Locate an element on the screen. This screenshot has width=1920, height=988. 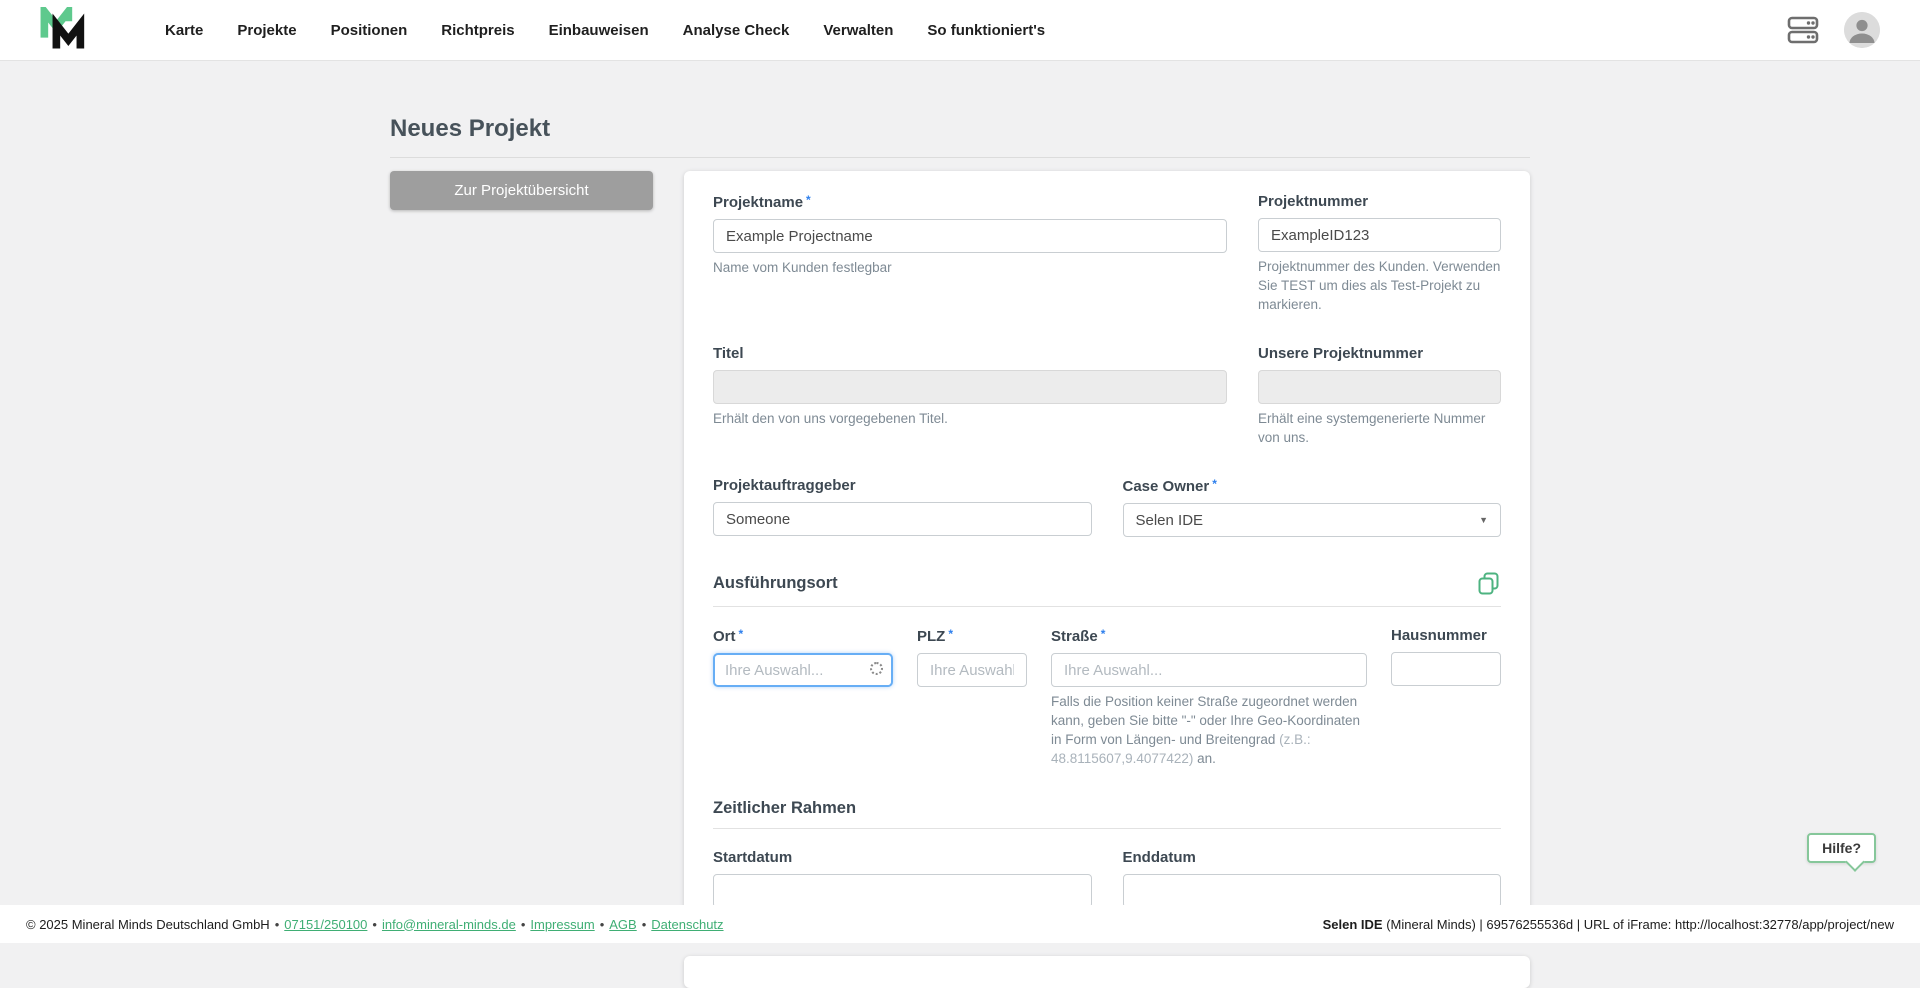
section-heading-ausfuehrungsort: Ausführungsort is located at coordinates (775, 583).